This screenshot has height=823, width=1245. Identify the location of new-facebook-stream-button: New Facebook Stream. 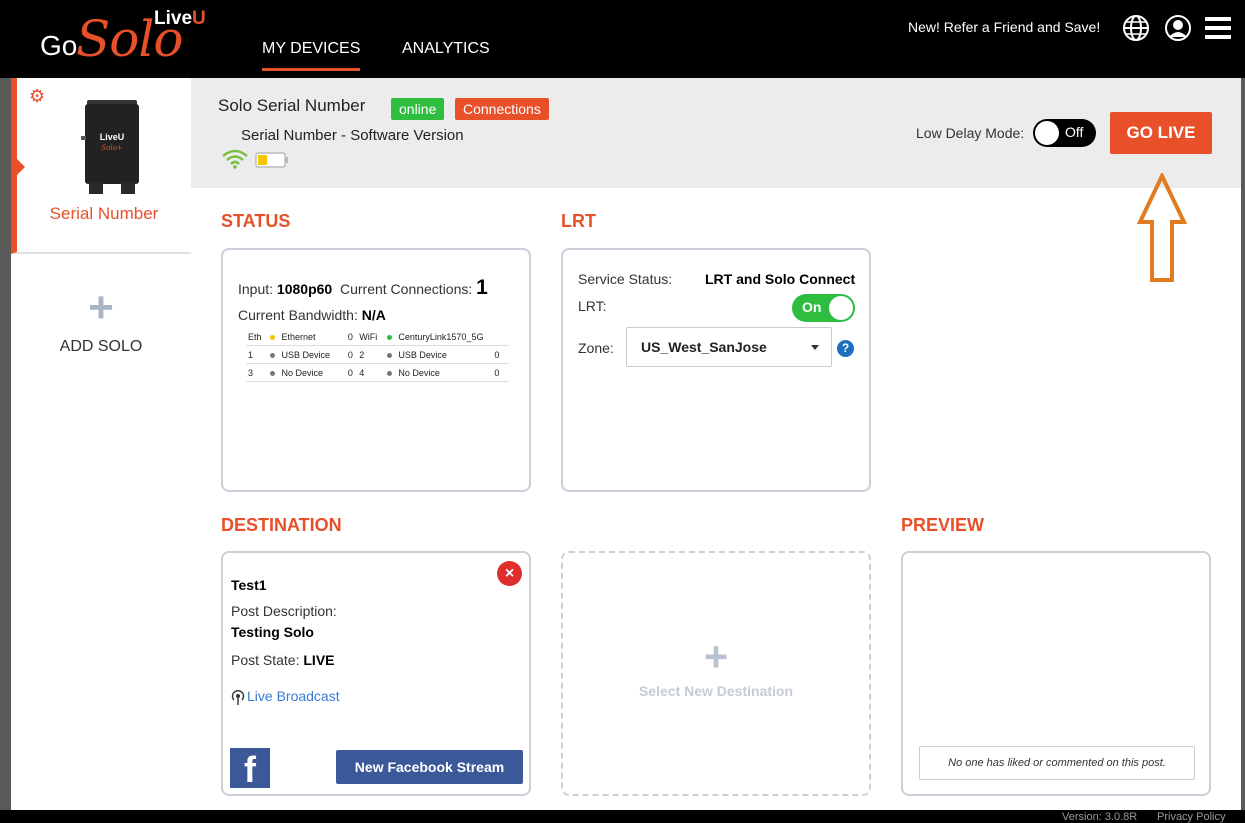
(429, 767).